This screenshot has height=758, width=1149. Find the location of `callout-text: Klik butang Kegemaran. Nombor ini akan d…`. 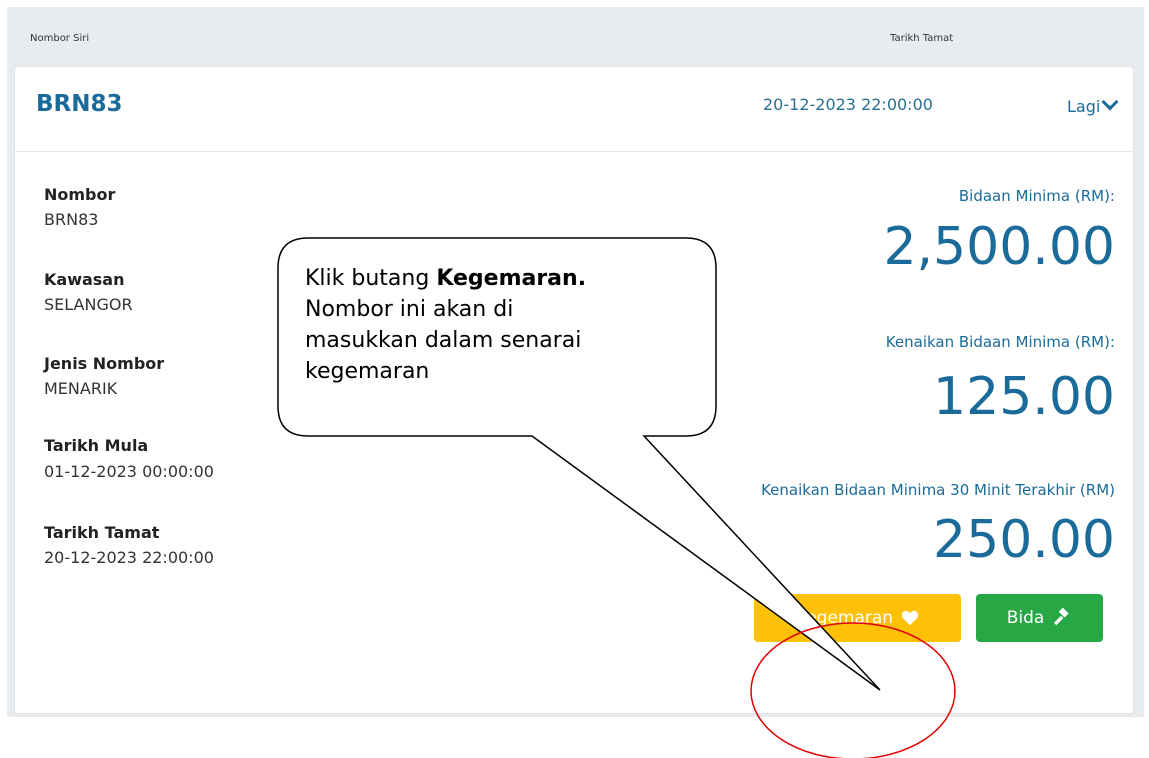

callout-text: Klik butang Kegemaran. Nombor ini akan d… is located at coordinates (505, 325).